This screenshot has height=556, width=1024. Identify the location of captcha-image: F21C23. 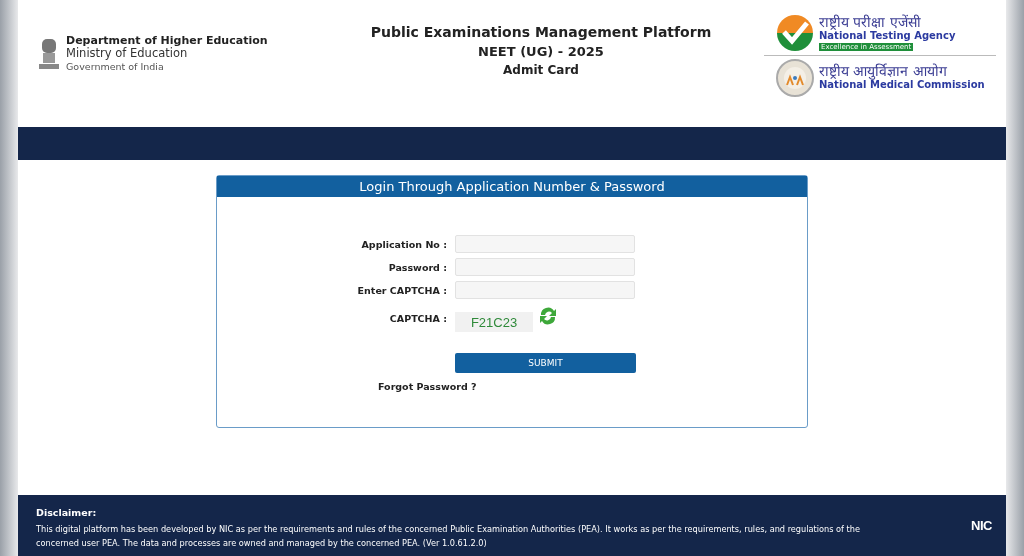
(494, 322).